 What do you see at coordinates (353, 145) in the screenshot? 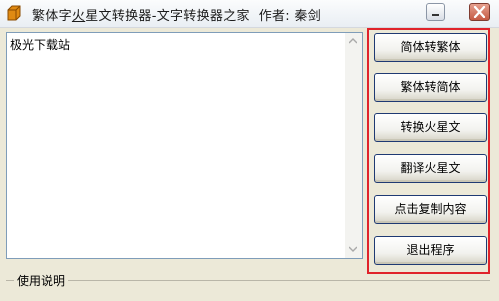
I see `vertical-scrollbar` at bounding box center [353, 145].